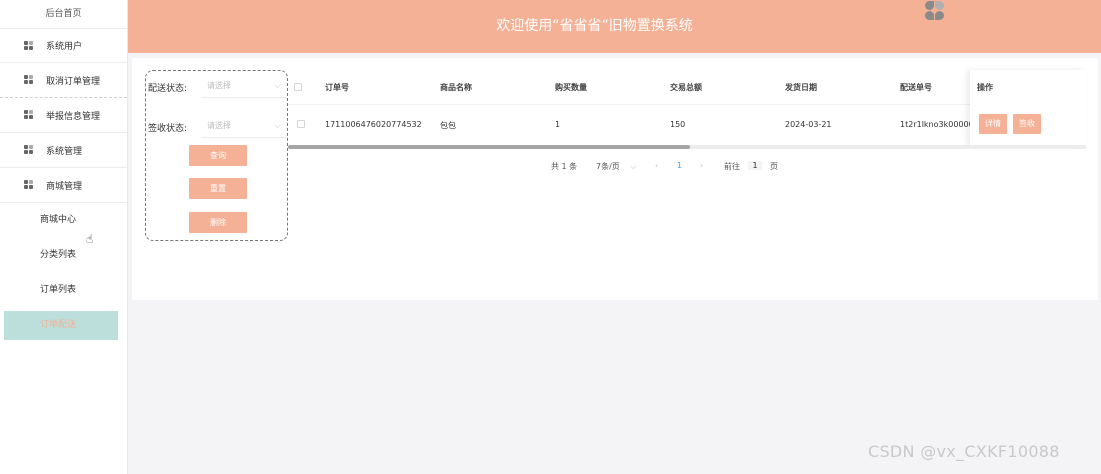 This screenshot has width=1101, height=474. Describe the element at coordinates (456, 87) in the screenshot. I see `column-header-product-name: 商品名称` at that location.